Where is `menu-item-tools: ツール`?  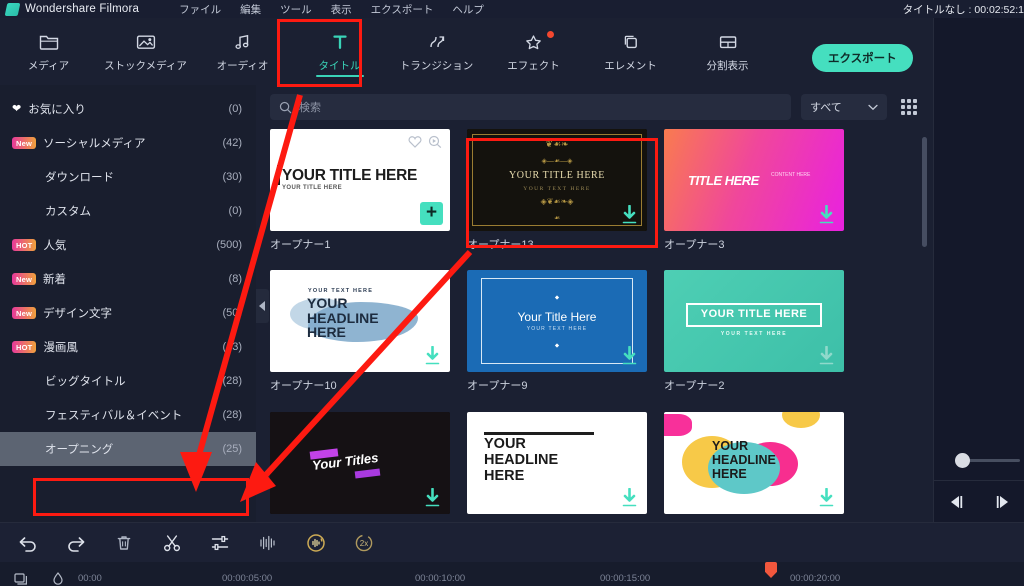
menu-item-tools: ツール is located at coordinates (296, 9).